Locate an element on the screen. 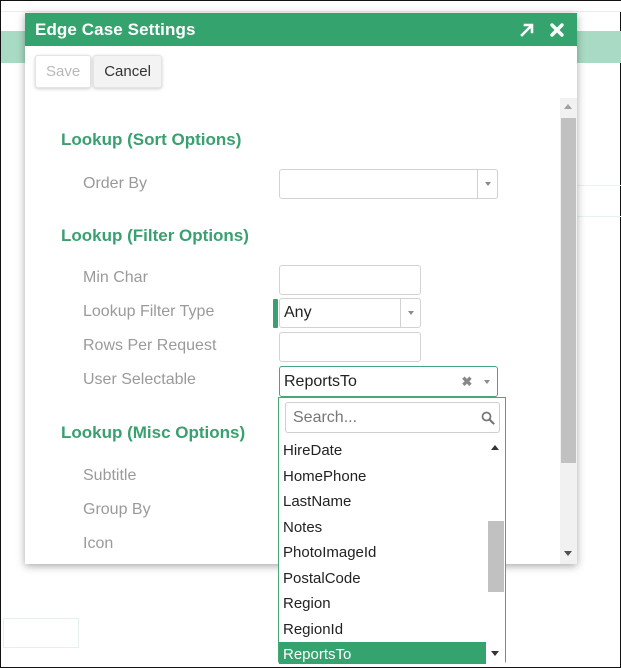 Image resolution: width=621 pixels, height=668 pixels. dialog-scrollbar is located at coordinates (568, 331).